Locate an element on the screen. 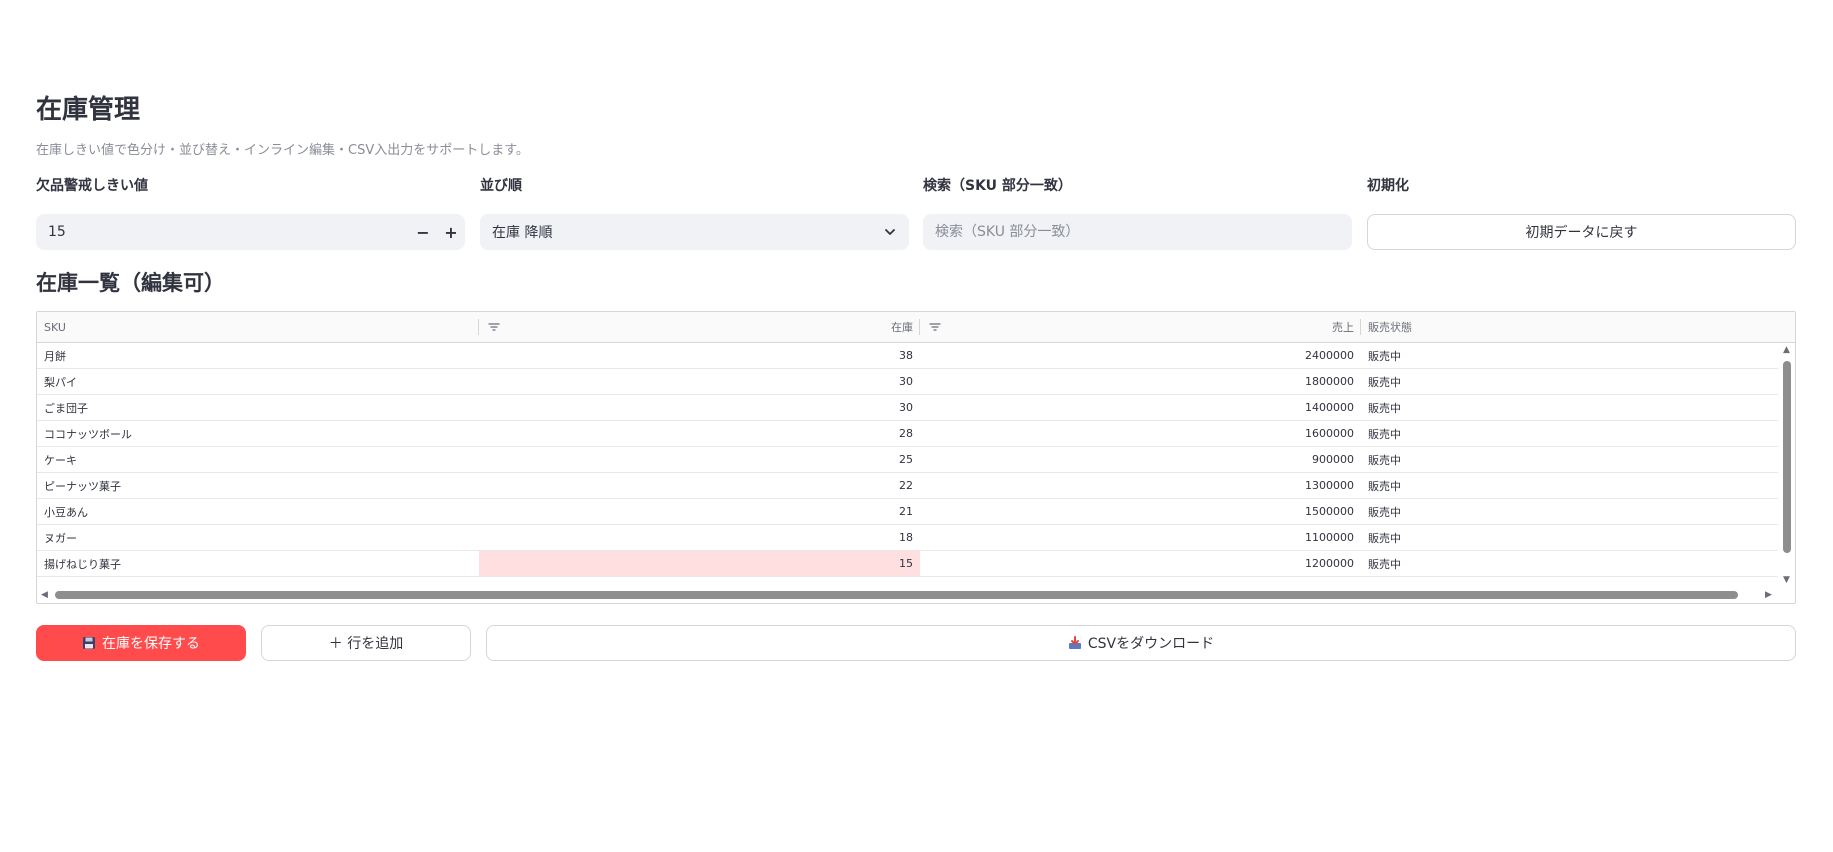 The image size is (1833, 852). save-inventory-button: 在庫を保存する is located at coordinates (141, 643).